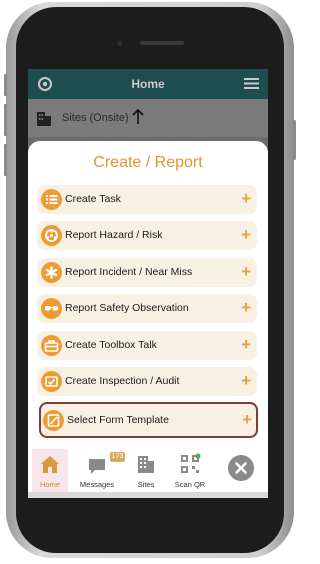  I want to click on power-button, so click(294, 140).